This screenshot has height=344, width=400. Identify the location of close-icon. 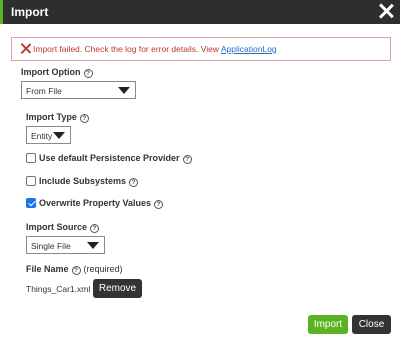
(386, 11).